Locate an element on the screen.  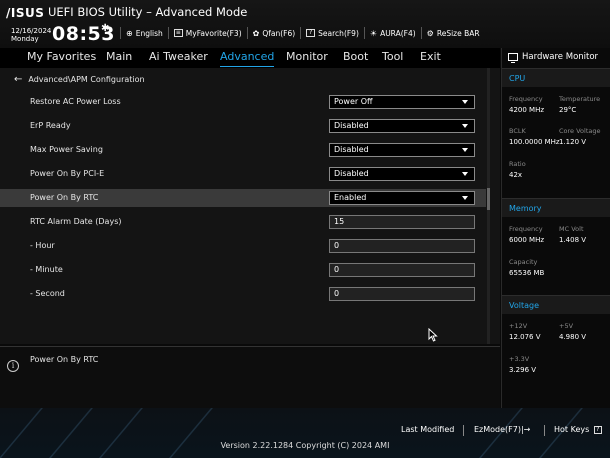
bclk-label: BCLK is located at coordinates (517, 131).